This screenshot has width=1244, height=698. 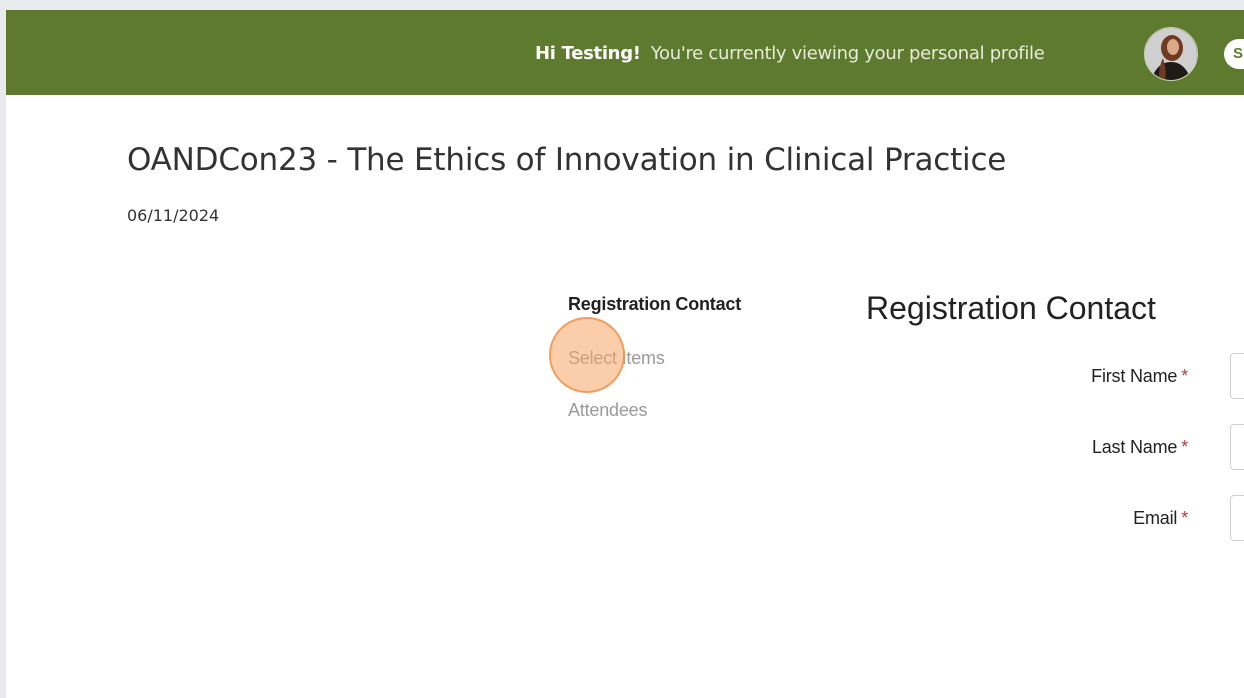 What do you see at coordinates (1088, 518) in the screenshot?
I see `email-label: Email *` at bounding box center [1088, 518].